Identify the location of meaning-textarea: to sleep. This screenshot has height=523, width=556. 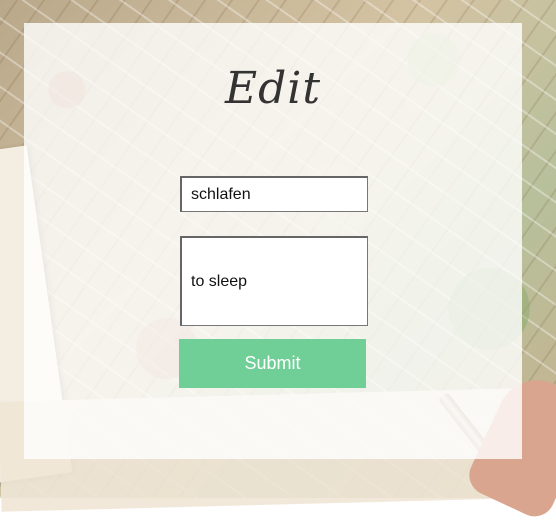
(274, 281).